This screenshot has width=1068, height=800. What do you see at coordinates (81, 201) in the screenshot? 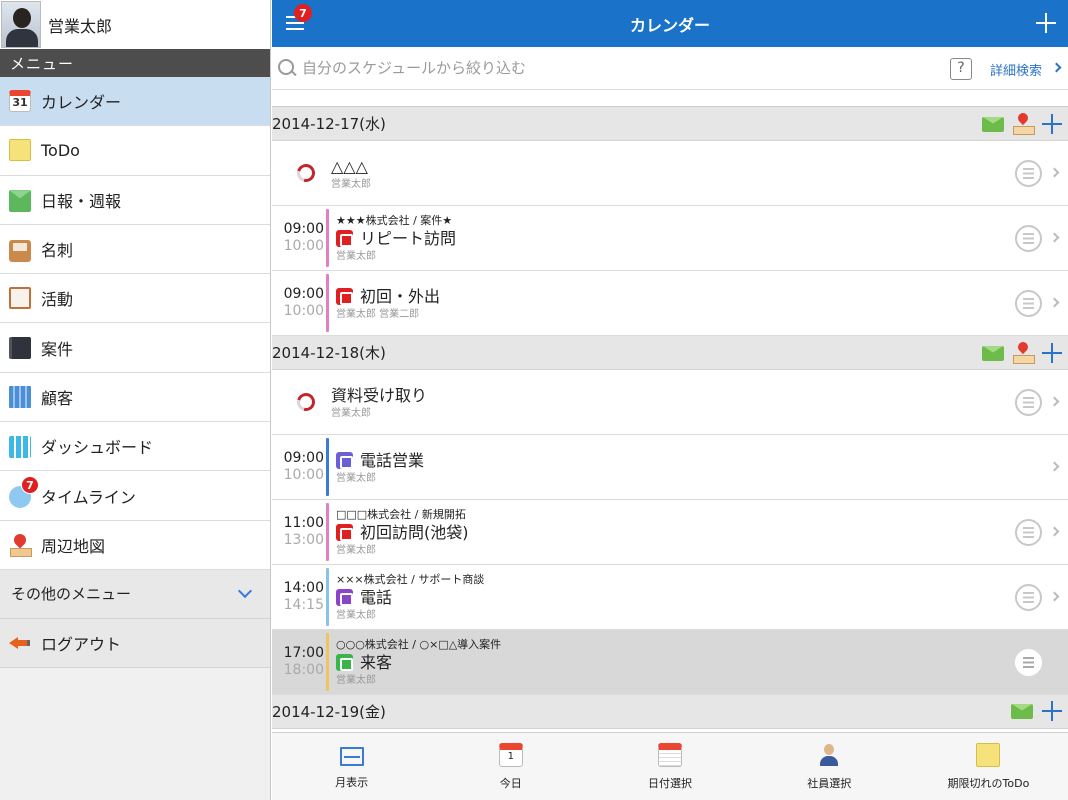
I see `sidebar-item-label: 日報・週報` at bounding box center [81, 201].